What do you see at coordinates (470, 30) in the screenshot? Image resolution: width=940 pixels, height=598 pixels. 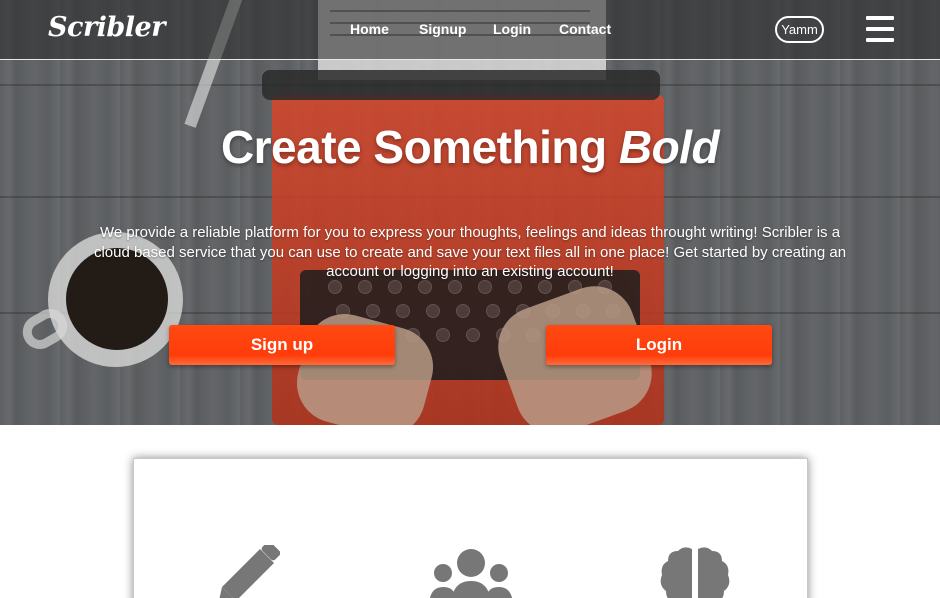 I see `navbar: Scribler Home Signup Login Contact Yamm` at bounding box center [470, 30].